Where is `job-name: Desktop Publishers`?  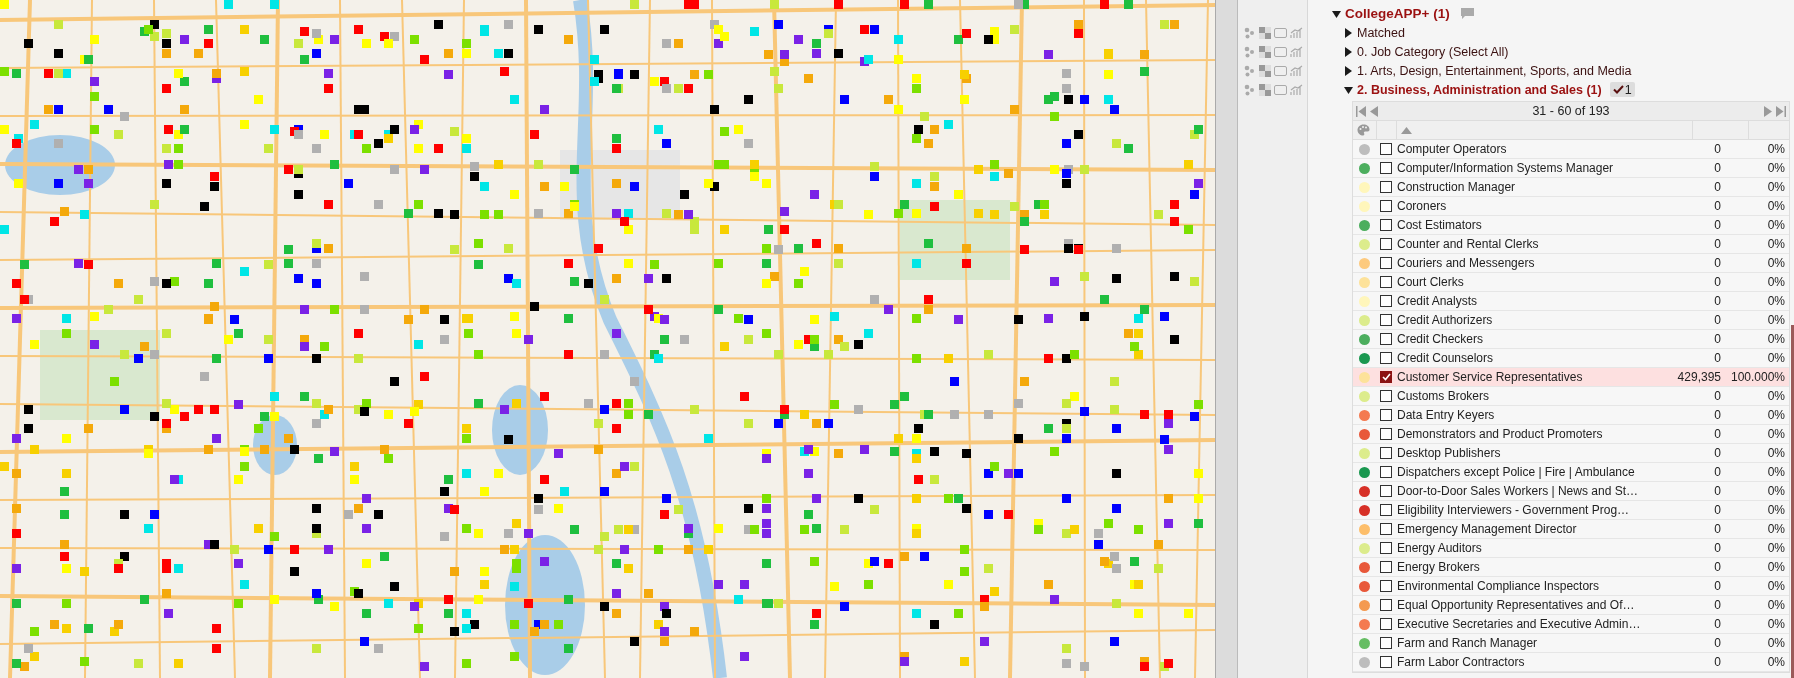 job-name: Desktop Publishers is located at coordinates (1449, 453).